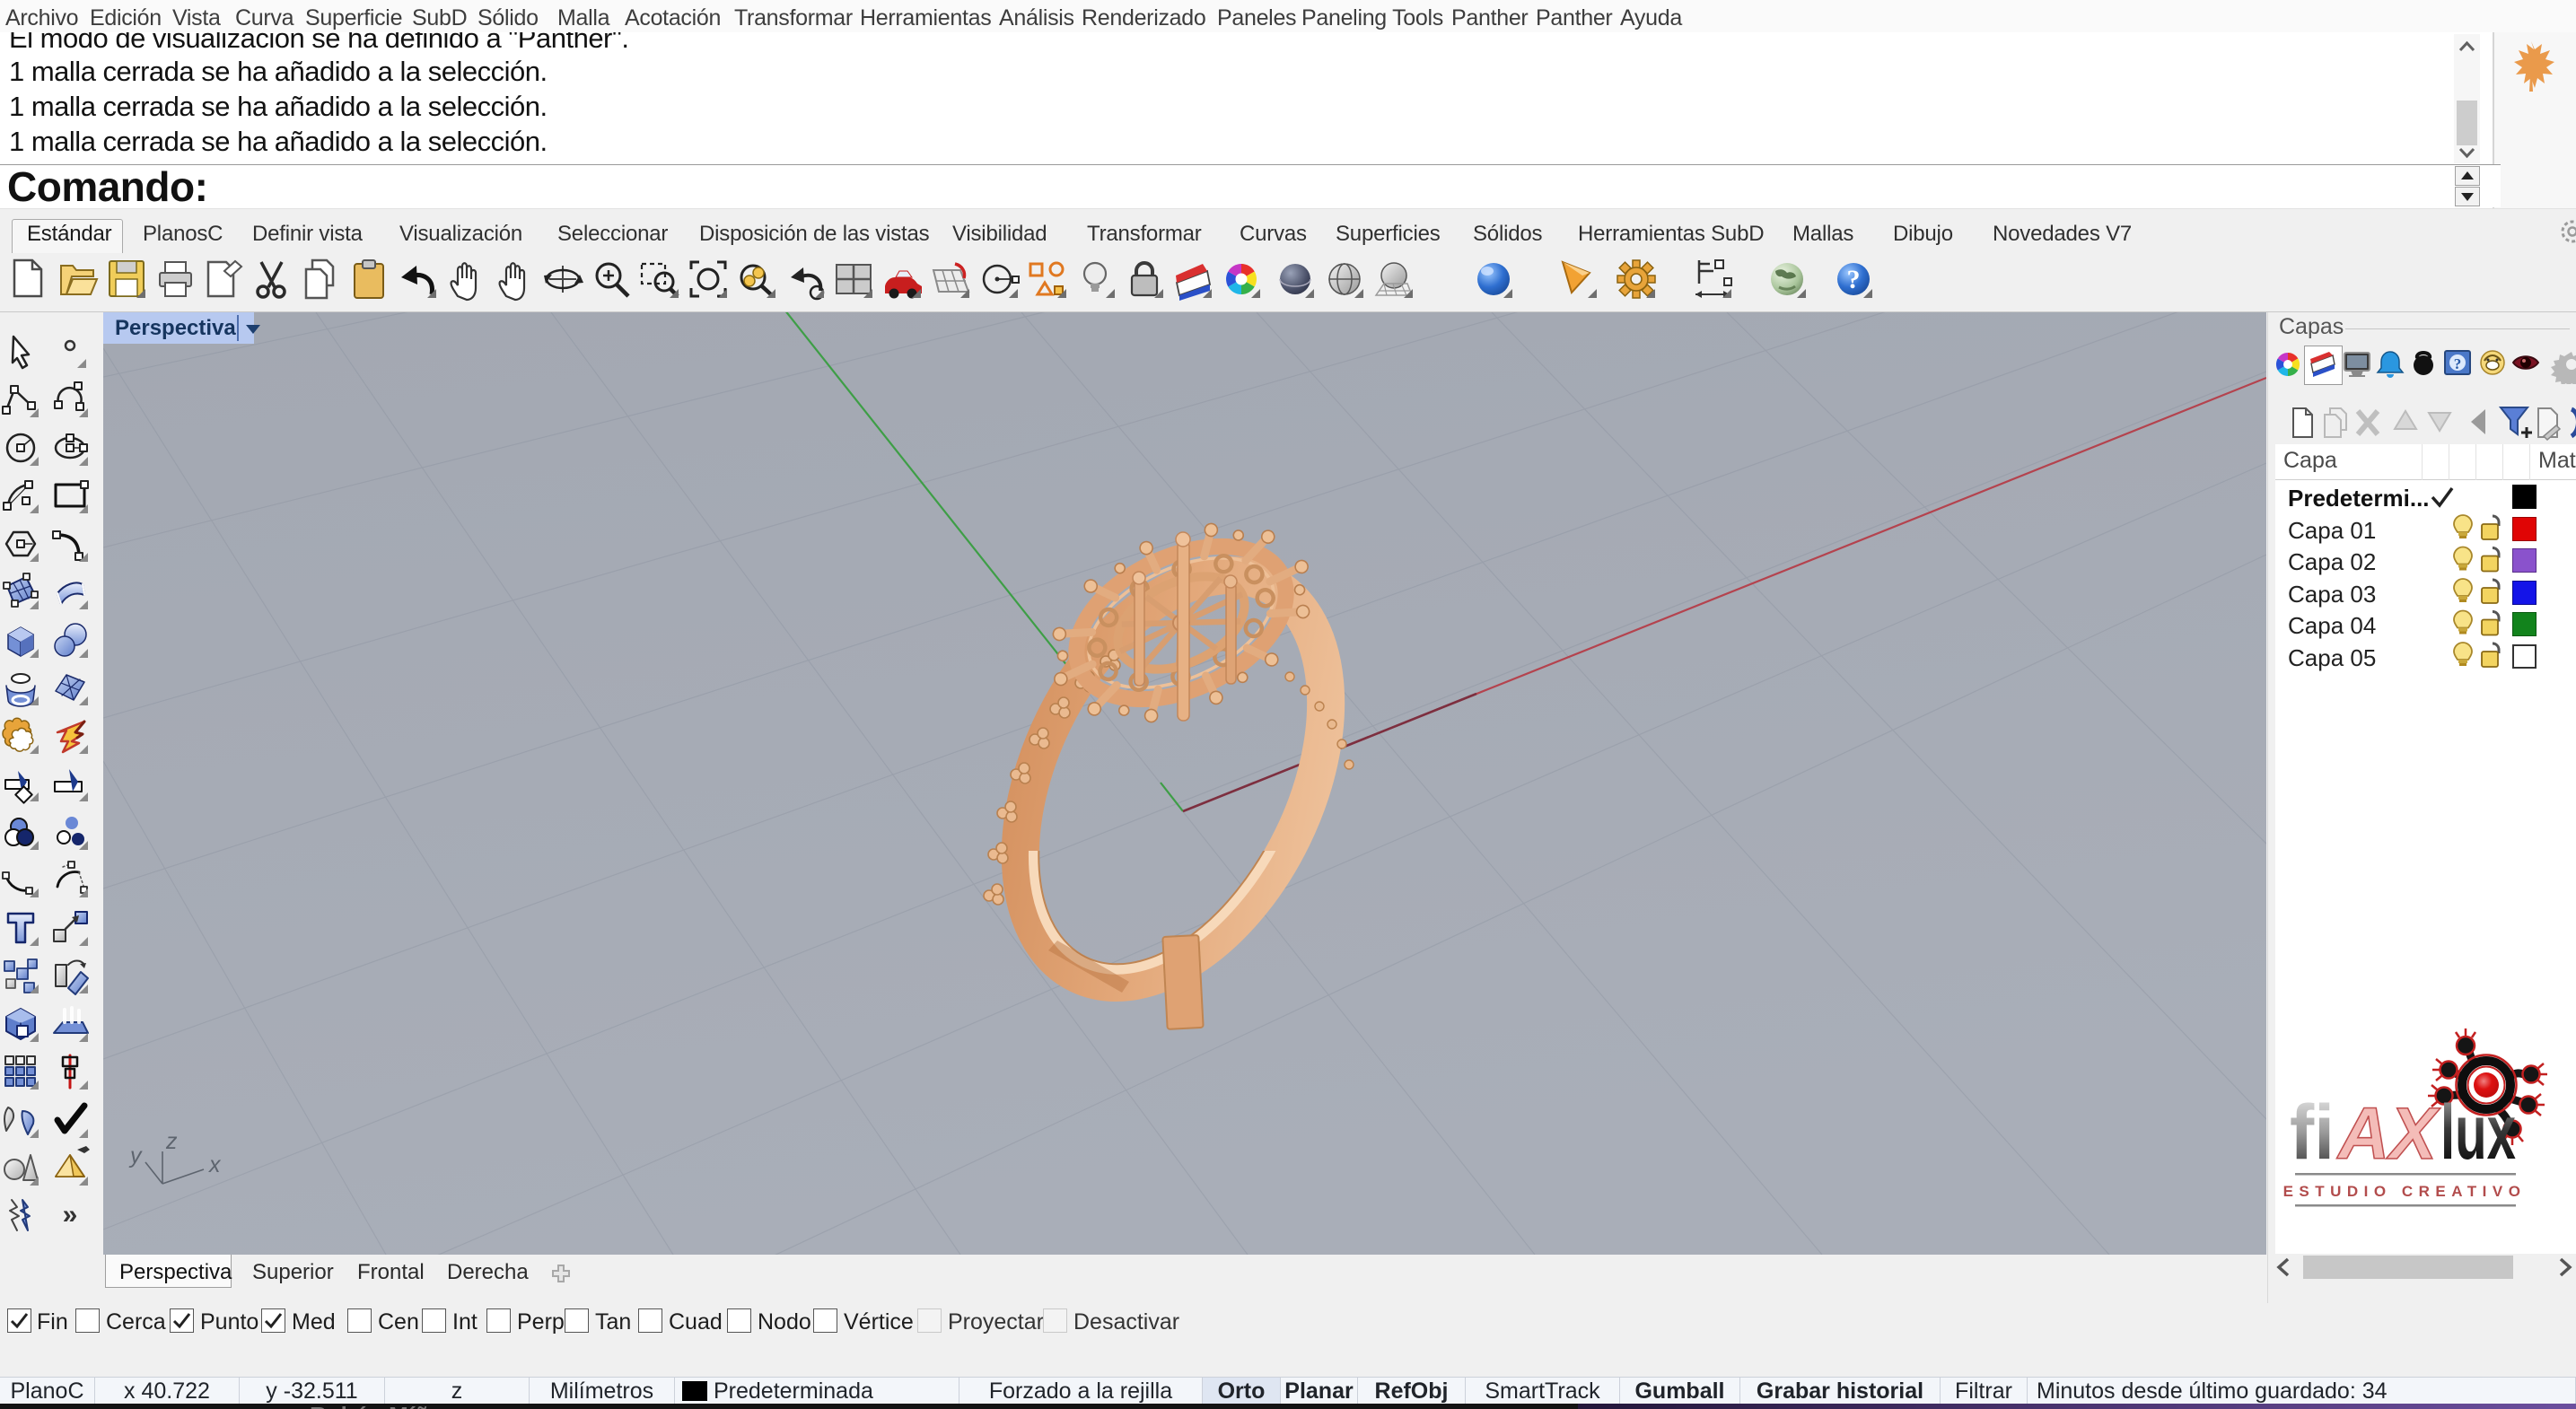  What do you see at coordinates (171, 1141) in the screenshot?
I see `svg-text: z` at bounding box center [171, 1141].